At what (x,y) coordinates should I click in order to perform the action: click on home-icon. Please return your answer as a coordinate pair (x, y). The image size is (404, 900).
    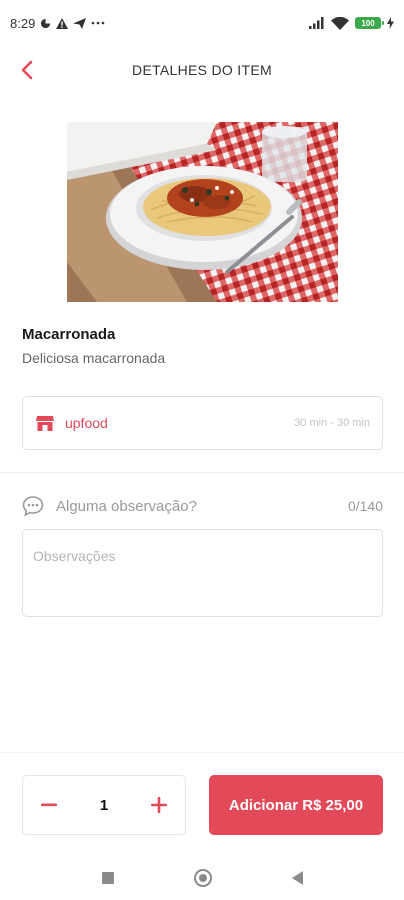
    Looking at the image, I should click on (202, 877).